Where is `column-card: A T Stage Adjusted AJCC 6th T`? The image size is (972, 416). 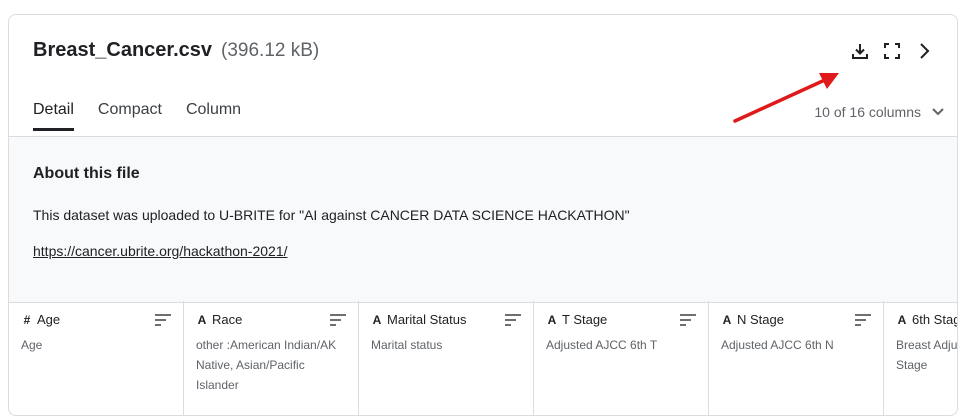
column-card: A T Stage Adjusted AJCC 6th T is located at coordinates (621, 358).